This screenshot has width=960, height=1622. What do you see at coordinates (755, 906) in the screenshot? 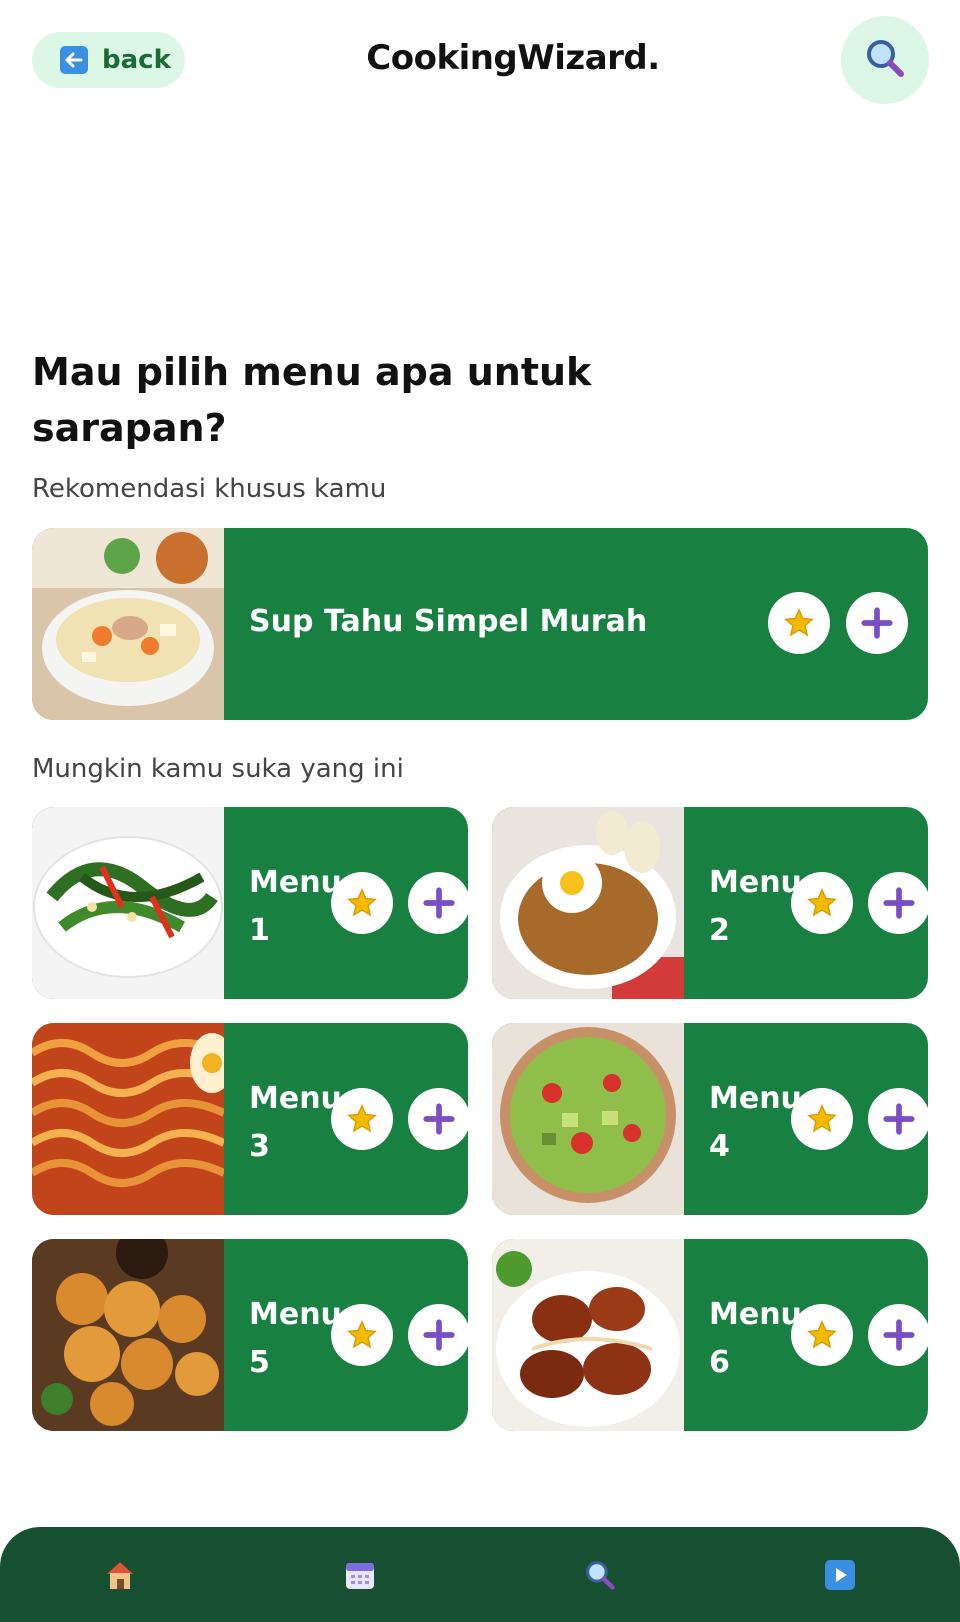
I see `menu-title: Menu 2` at bounding box center [755, 906].